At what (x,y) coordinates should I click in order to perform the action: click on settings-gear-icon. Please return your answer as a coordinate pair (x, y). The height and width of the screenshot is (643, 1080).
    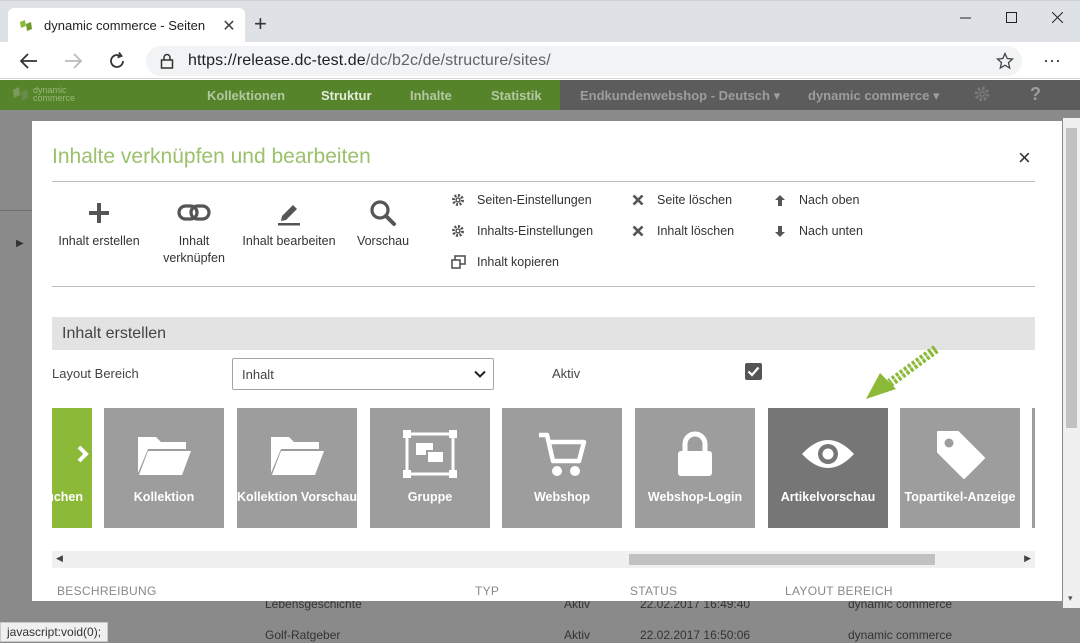
    Looking at the image, I should click on (982, 95).